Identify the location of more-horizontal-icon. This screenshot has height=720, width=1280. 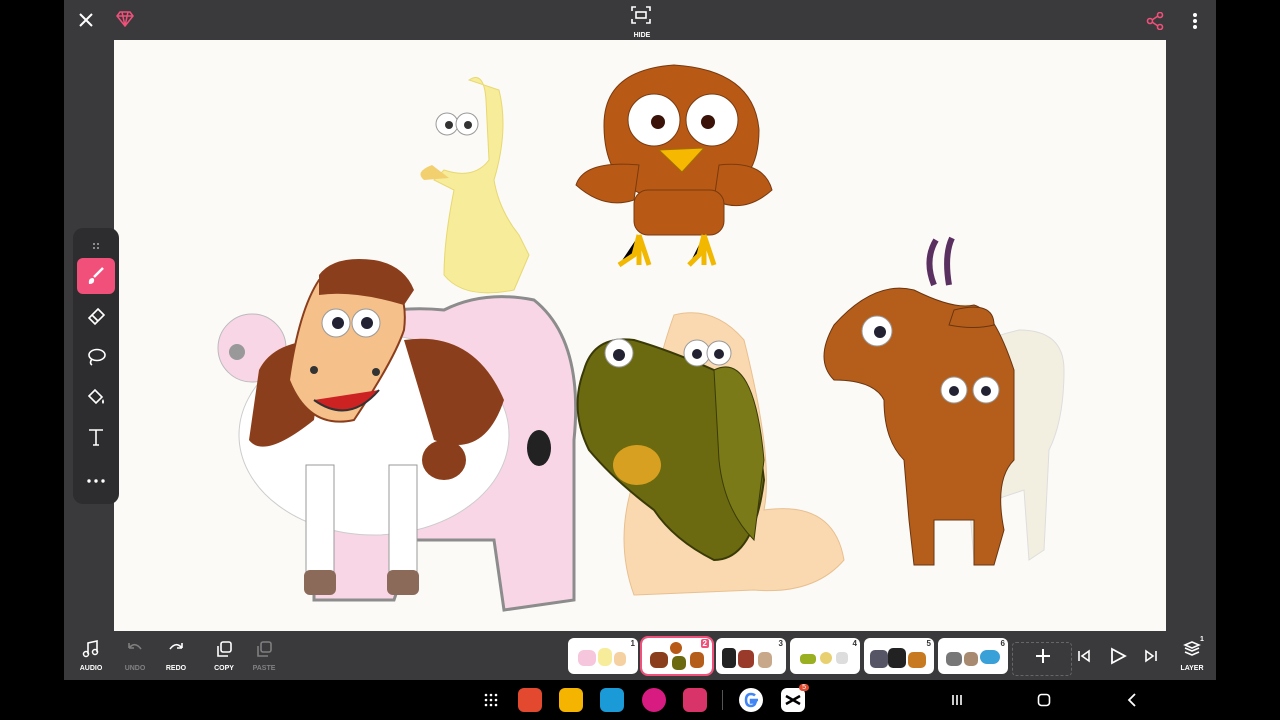
(96, 481).